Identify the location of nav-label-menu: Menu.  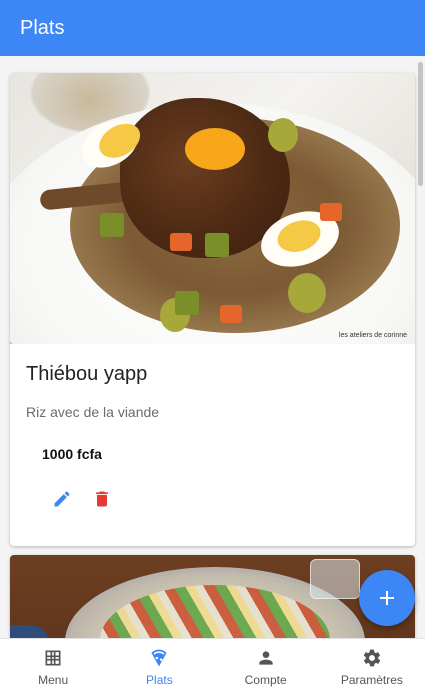
(53, 680).